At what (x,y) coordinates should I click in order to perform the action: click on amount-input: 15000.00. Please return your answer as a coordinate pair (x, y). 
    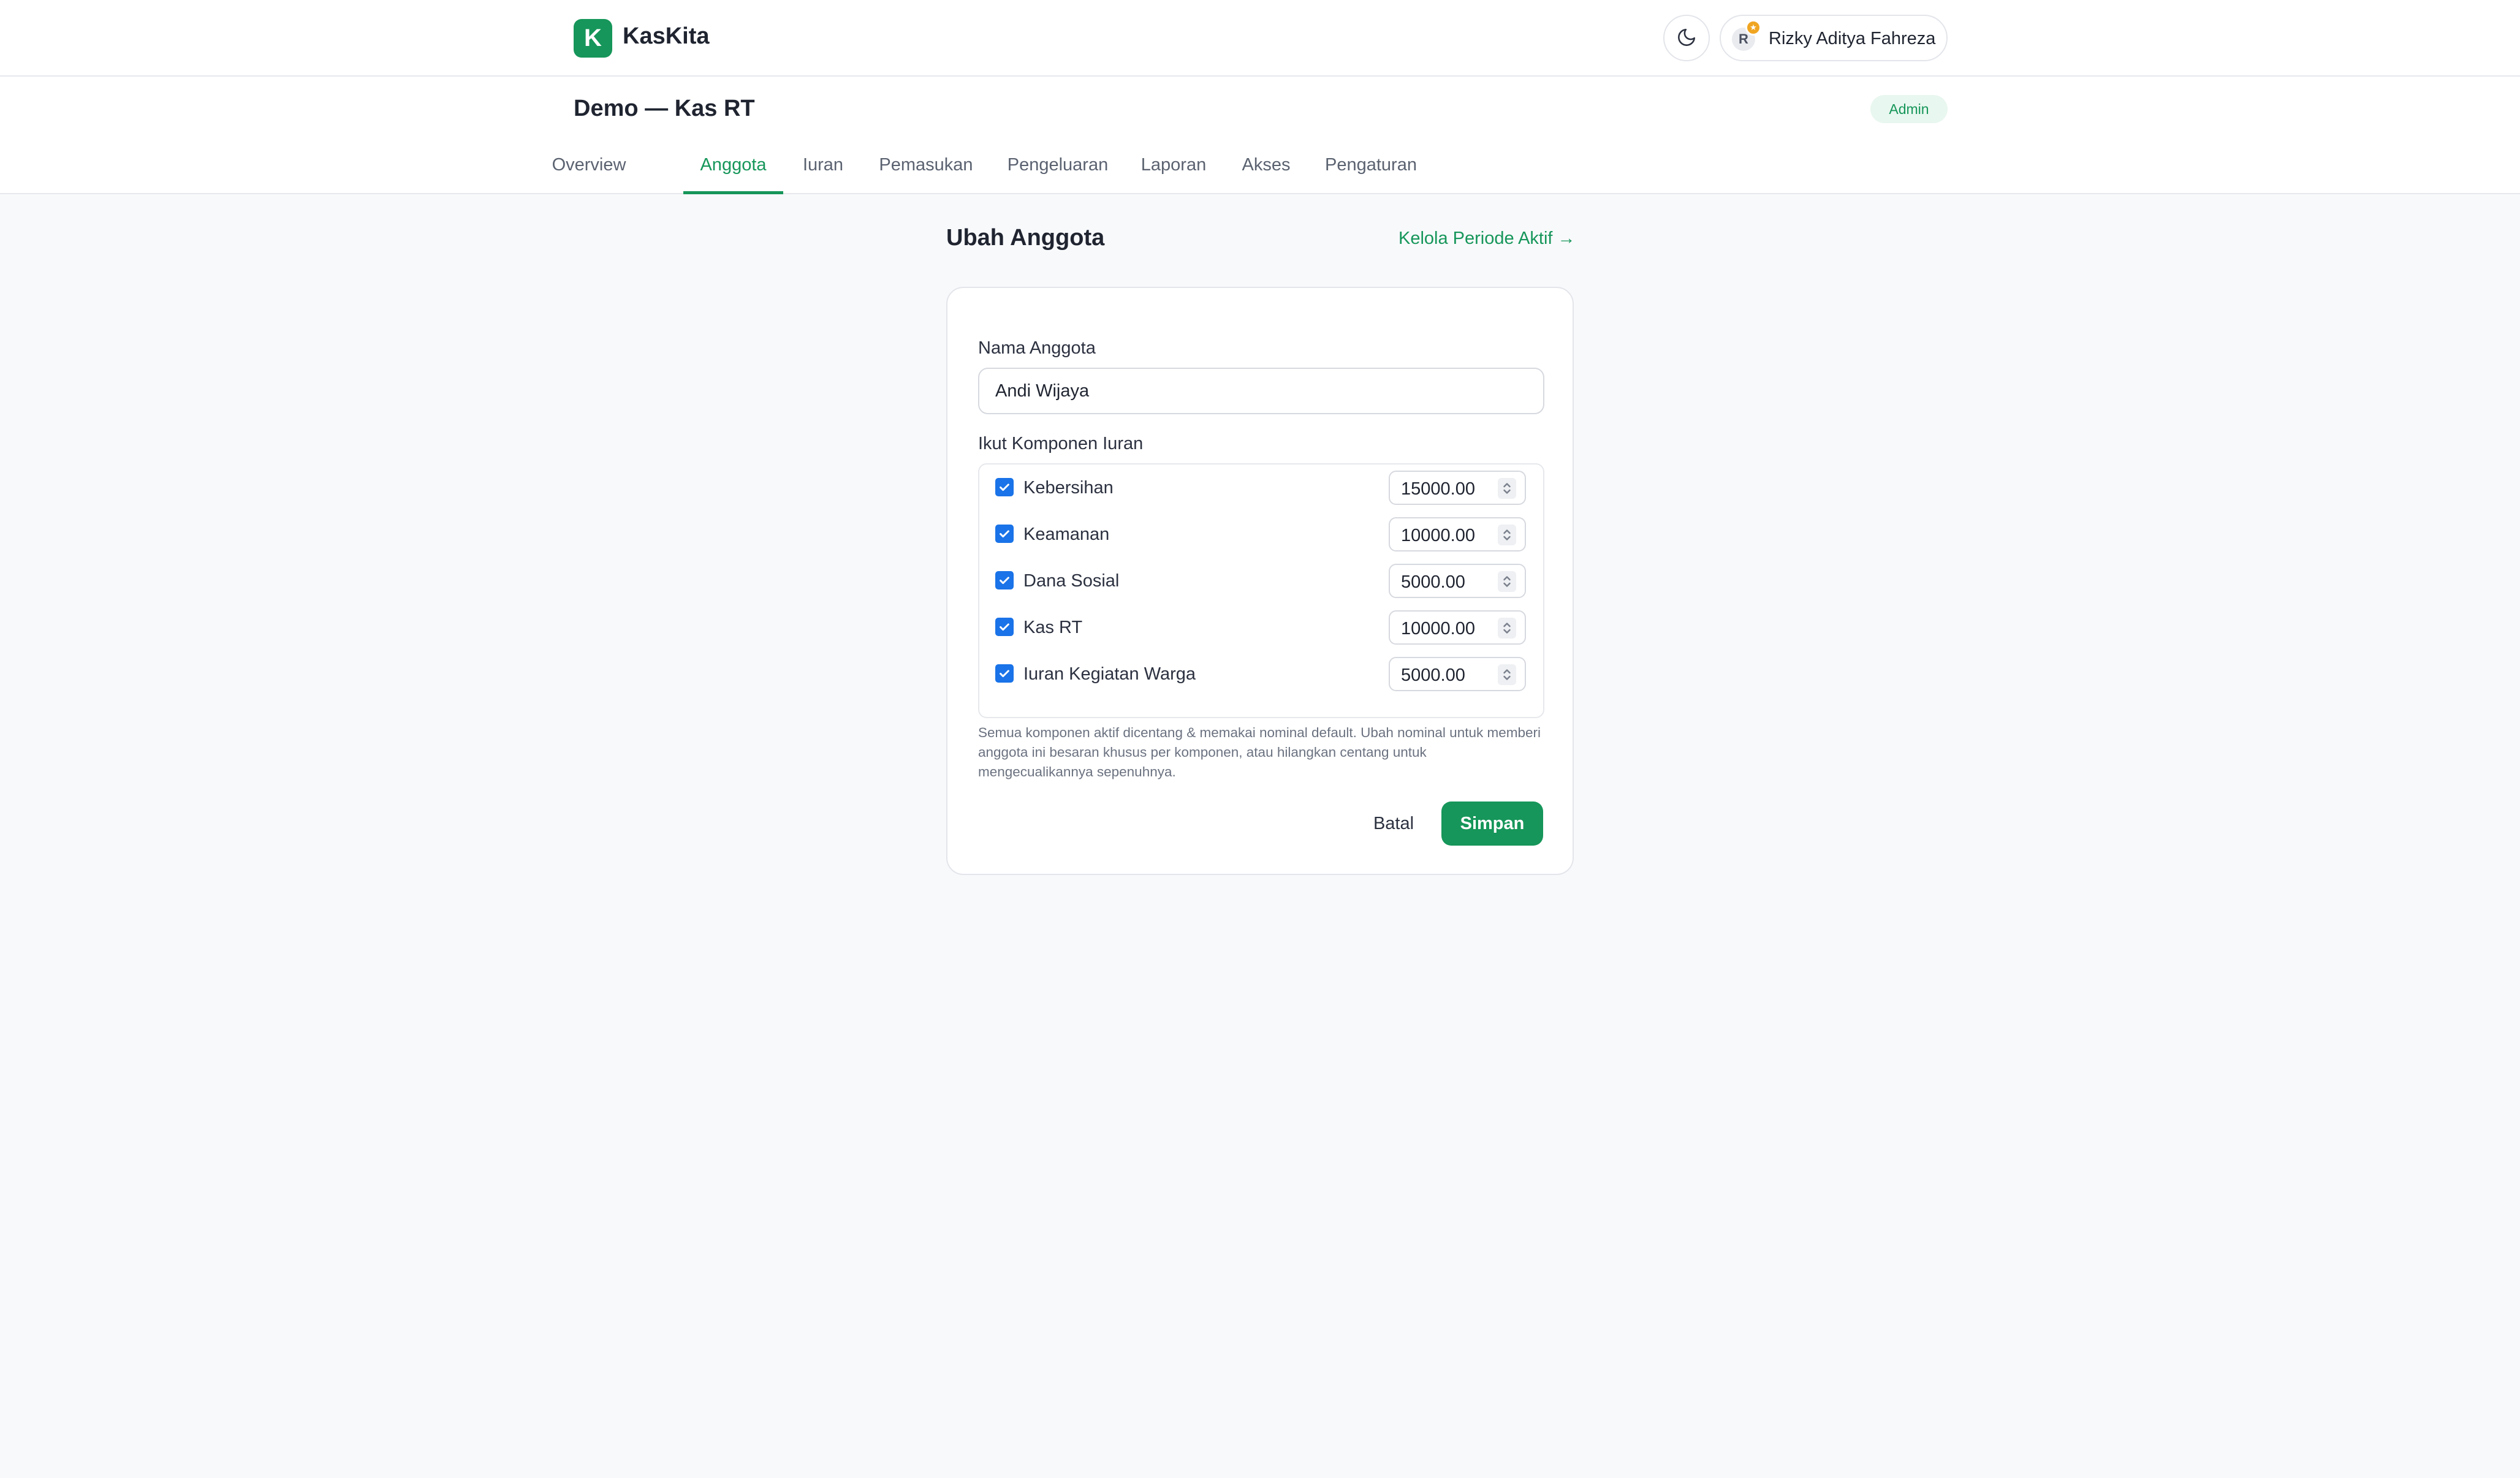
    Looking at the image, I should click on (1458, 488).